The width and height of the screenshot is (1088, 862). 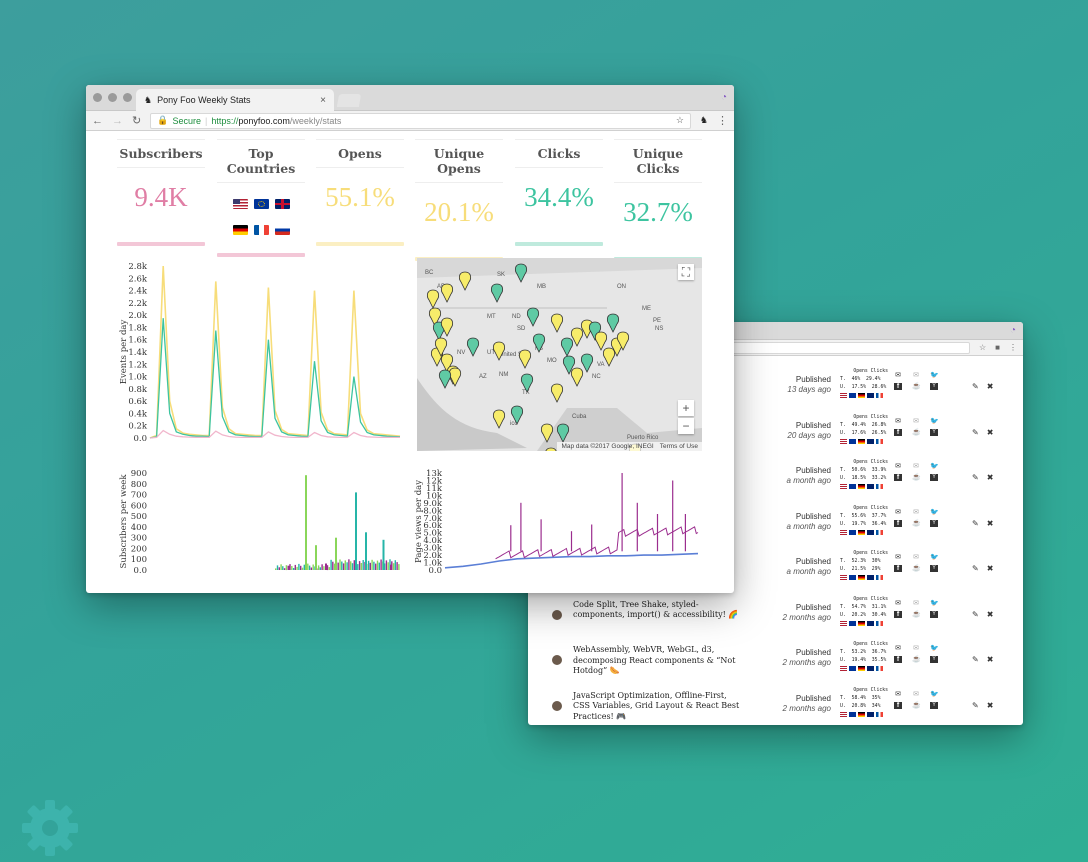 What do you see at coordinates (809, 435) in the screenshot?
I see `published-when: 20 days ago` at bounding box center [809, 435].